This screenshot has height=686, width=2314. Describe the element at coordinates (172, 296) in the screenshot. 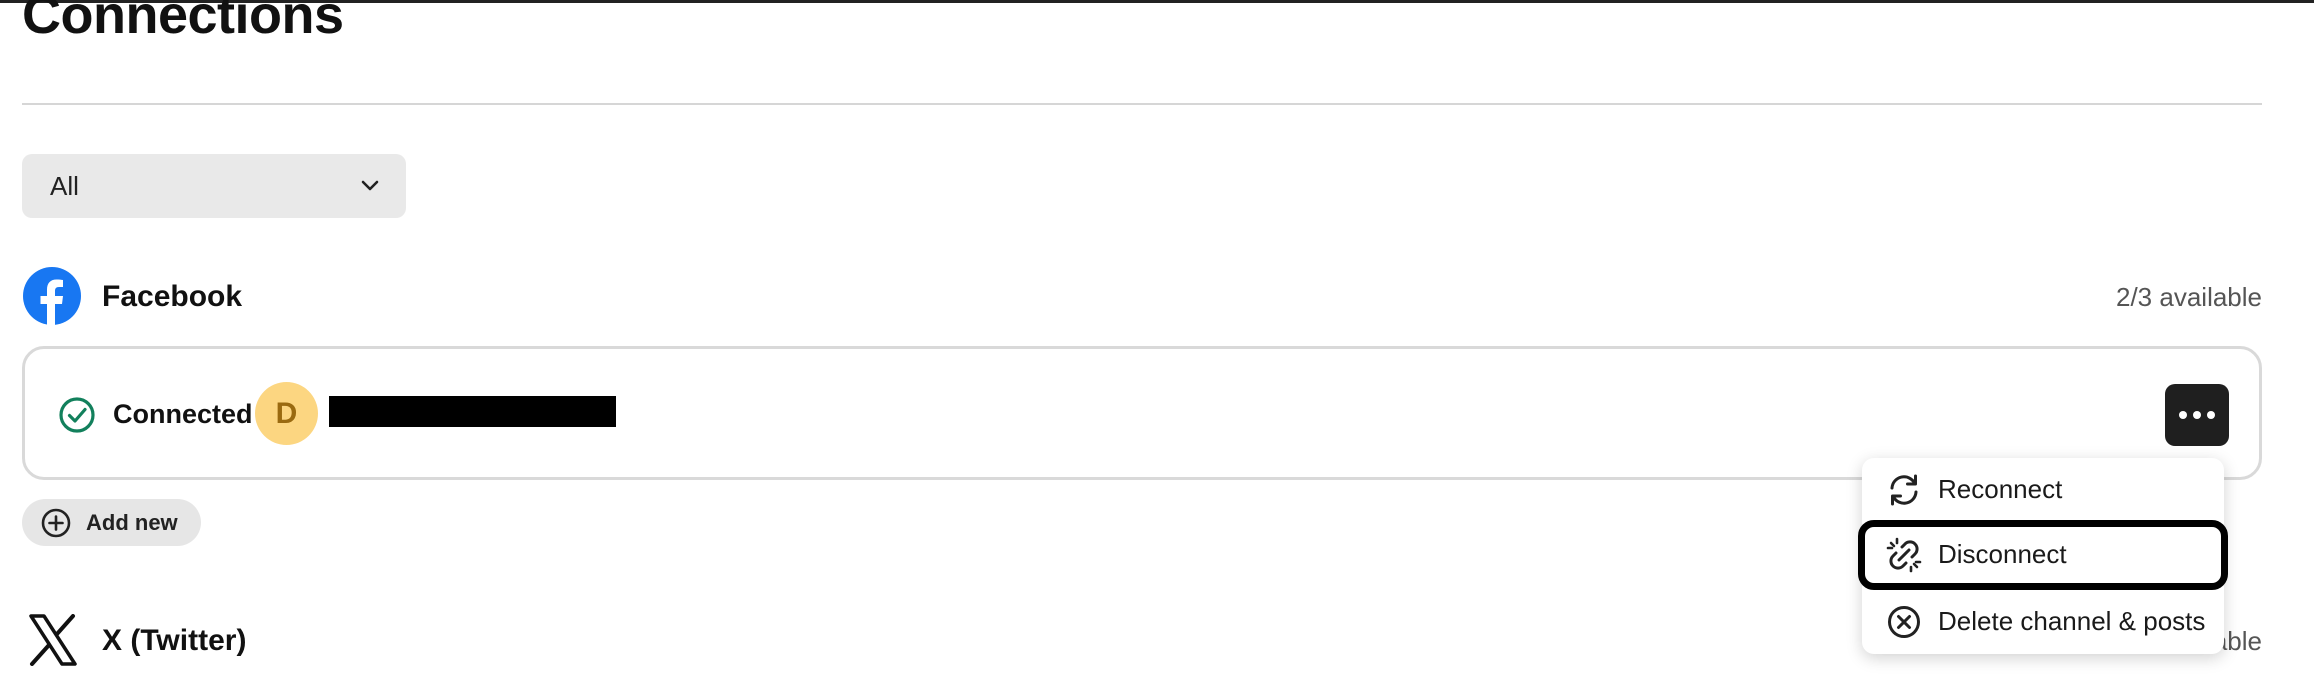

I see `facebook-section-title: Facebook` at that location.